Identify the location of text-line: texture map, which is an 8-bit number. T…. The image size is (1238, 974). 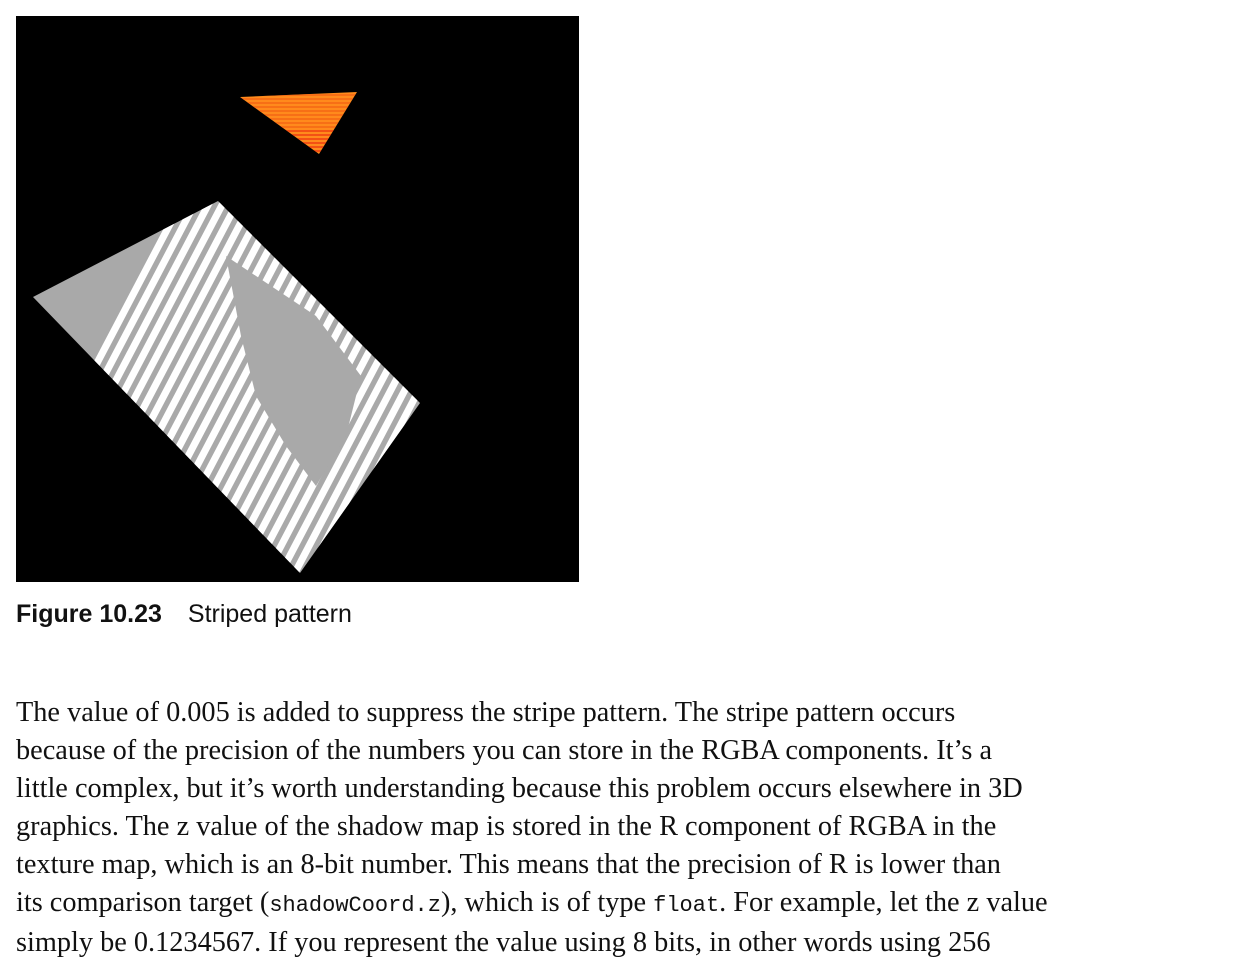
(508, 864).